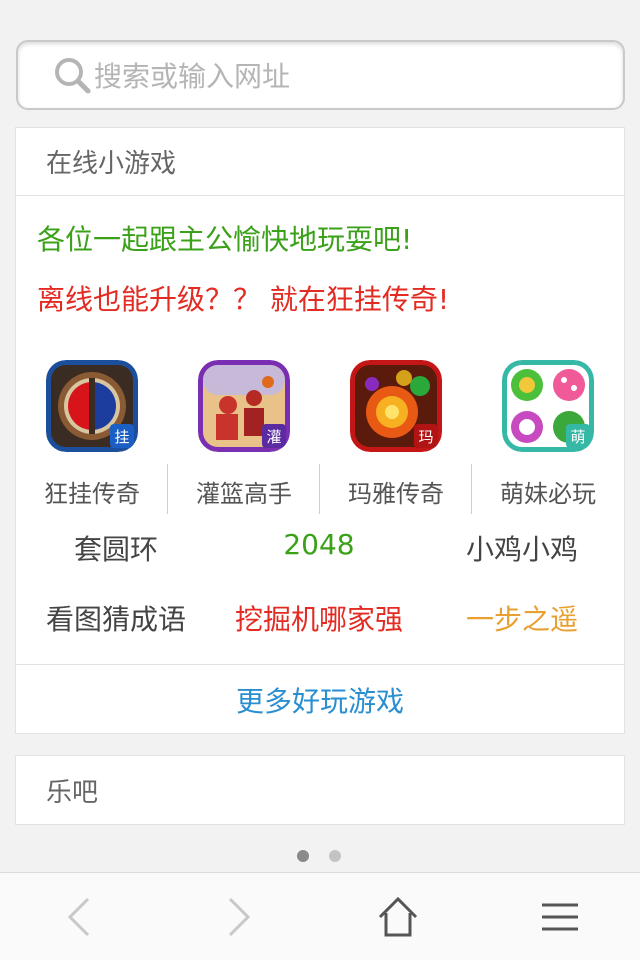  I want to click on search-icon, so click(73, 76).